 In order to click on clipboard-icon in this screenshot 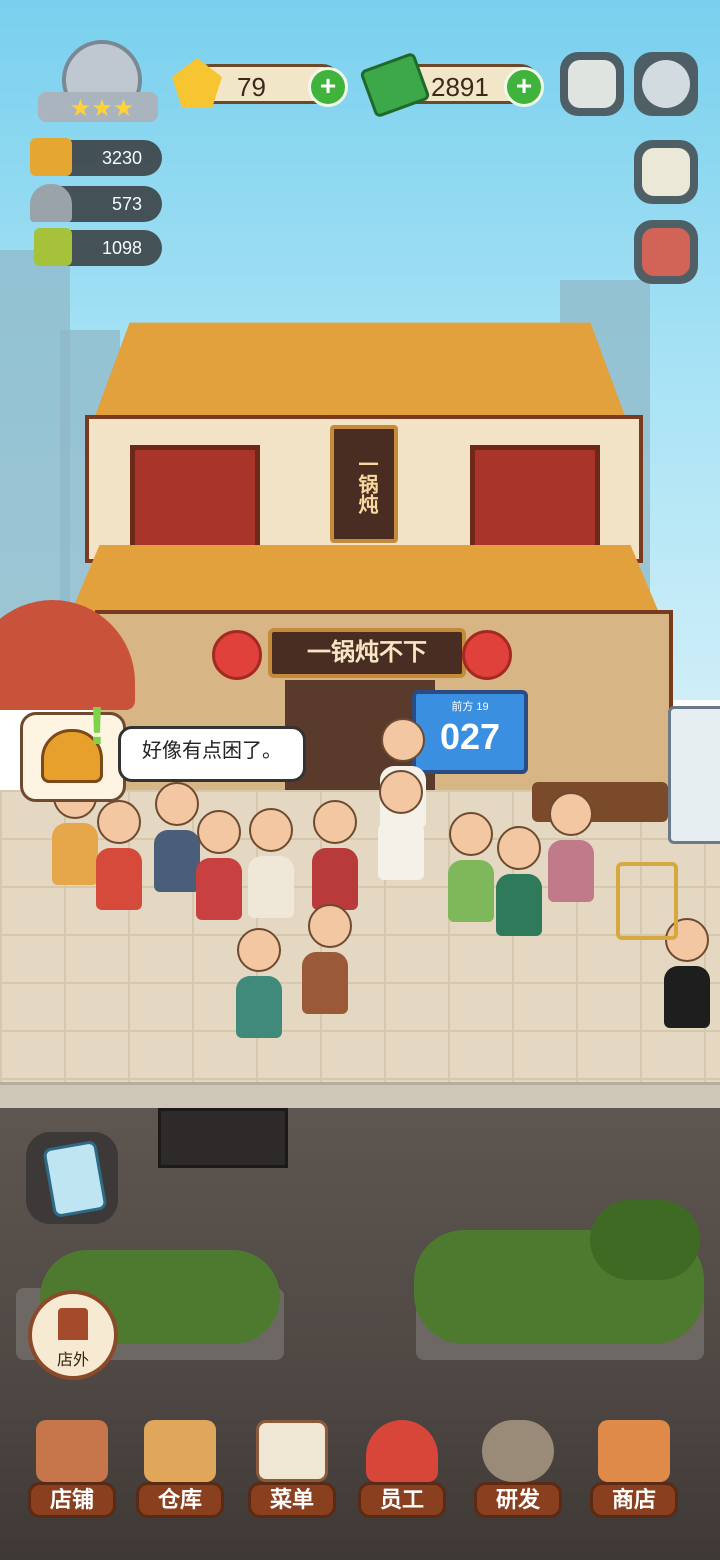, I will do `click(75, 1179)`.